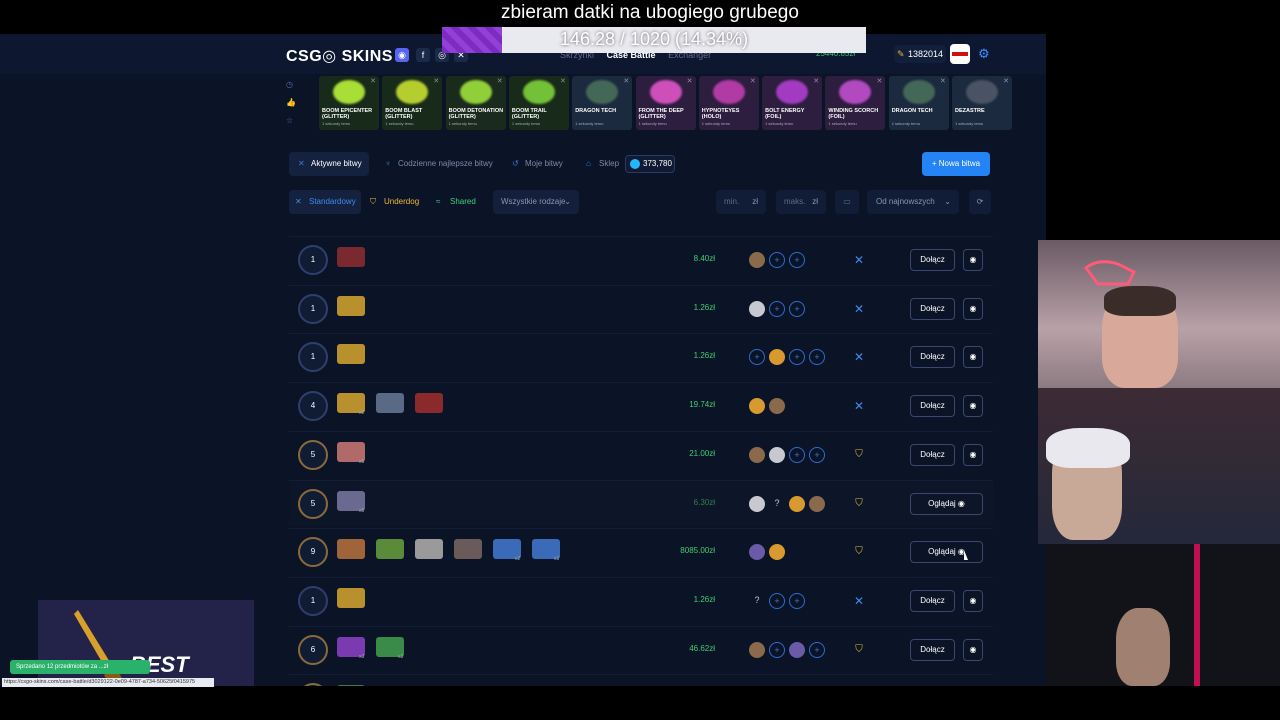 The image size is (1280, 720). Describe the element at coordinates (80, 667) in the screenshot. I see `sold-items-toast: Sprzedano 12 przedmiotów za ...zł` at that location.